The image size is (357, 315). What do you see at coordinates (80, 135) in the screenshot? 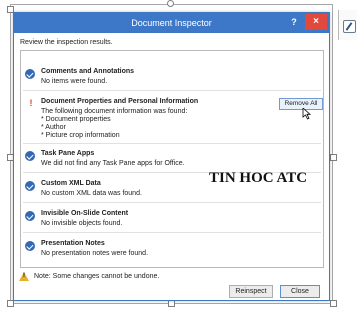
I see `result-detail: * Picture crop information` at bounding box center [80, 135].